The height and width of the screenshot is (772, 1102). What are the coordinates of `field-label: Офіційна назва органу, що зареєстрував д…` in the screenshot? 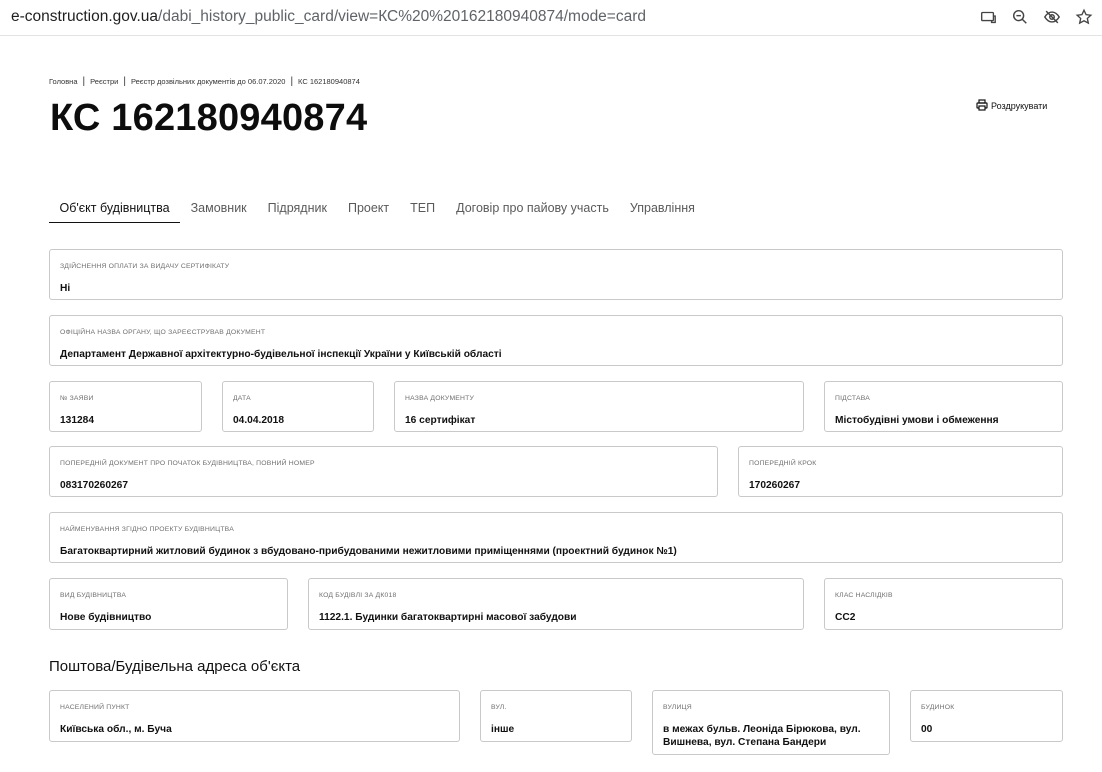 It's located at (163, 332).